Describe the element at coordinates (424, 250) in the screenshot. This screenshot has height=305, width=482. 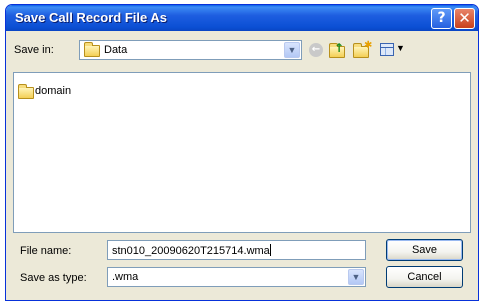
I see `save-button: Save` at that location.